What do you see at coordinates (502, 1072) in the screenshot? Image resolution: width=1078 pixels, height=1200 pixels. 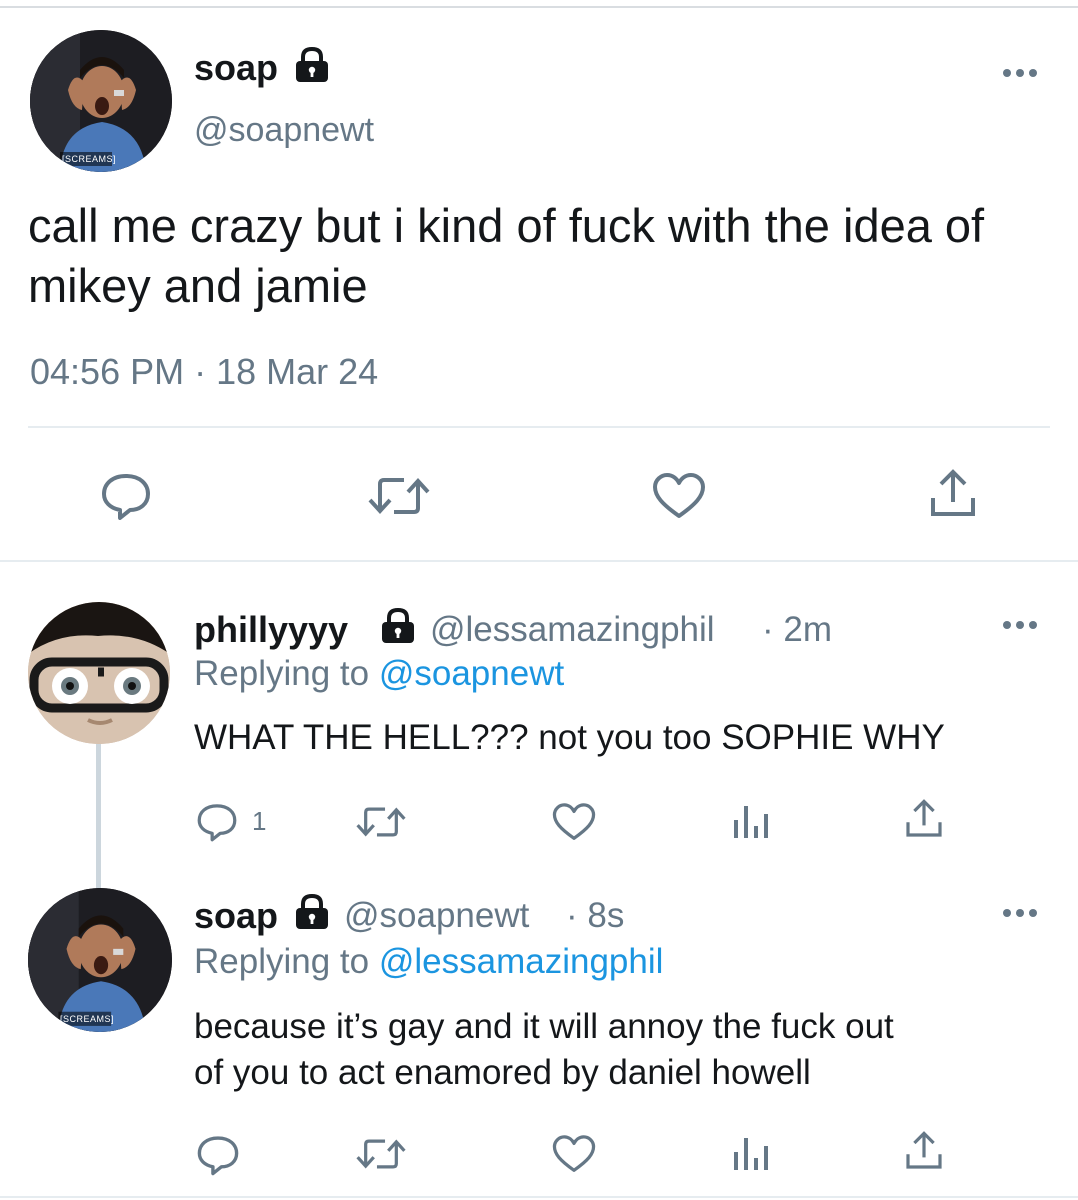 I see `reply-text-line-2: of you to act enamored by daniel howell` at bounding box center [502, 1072].